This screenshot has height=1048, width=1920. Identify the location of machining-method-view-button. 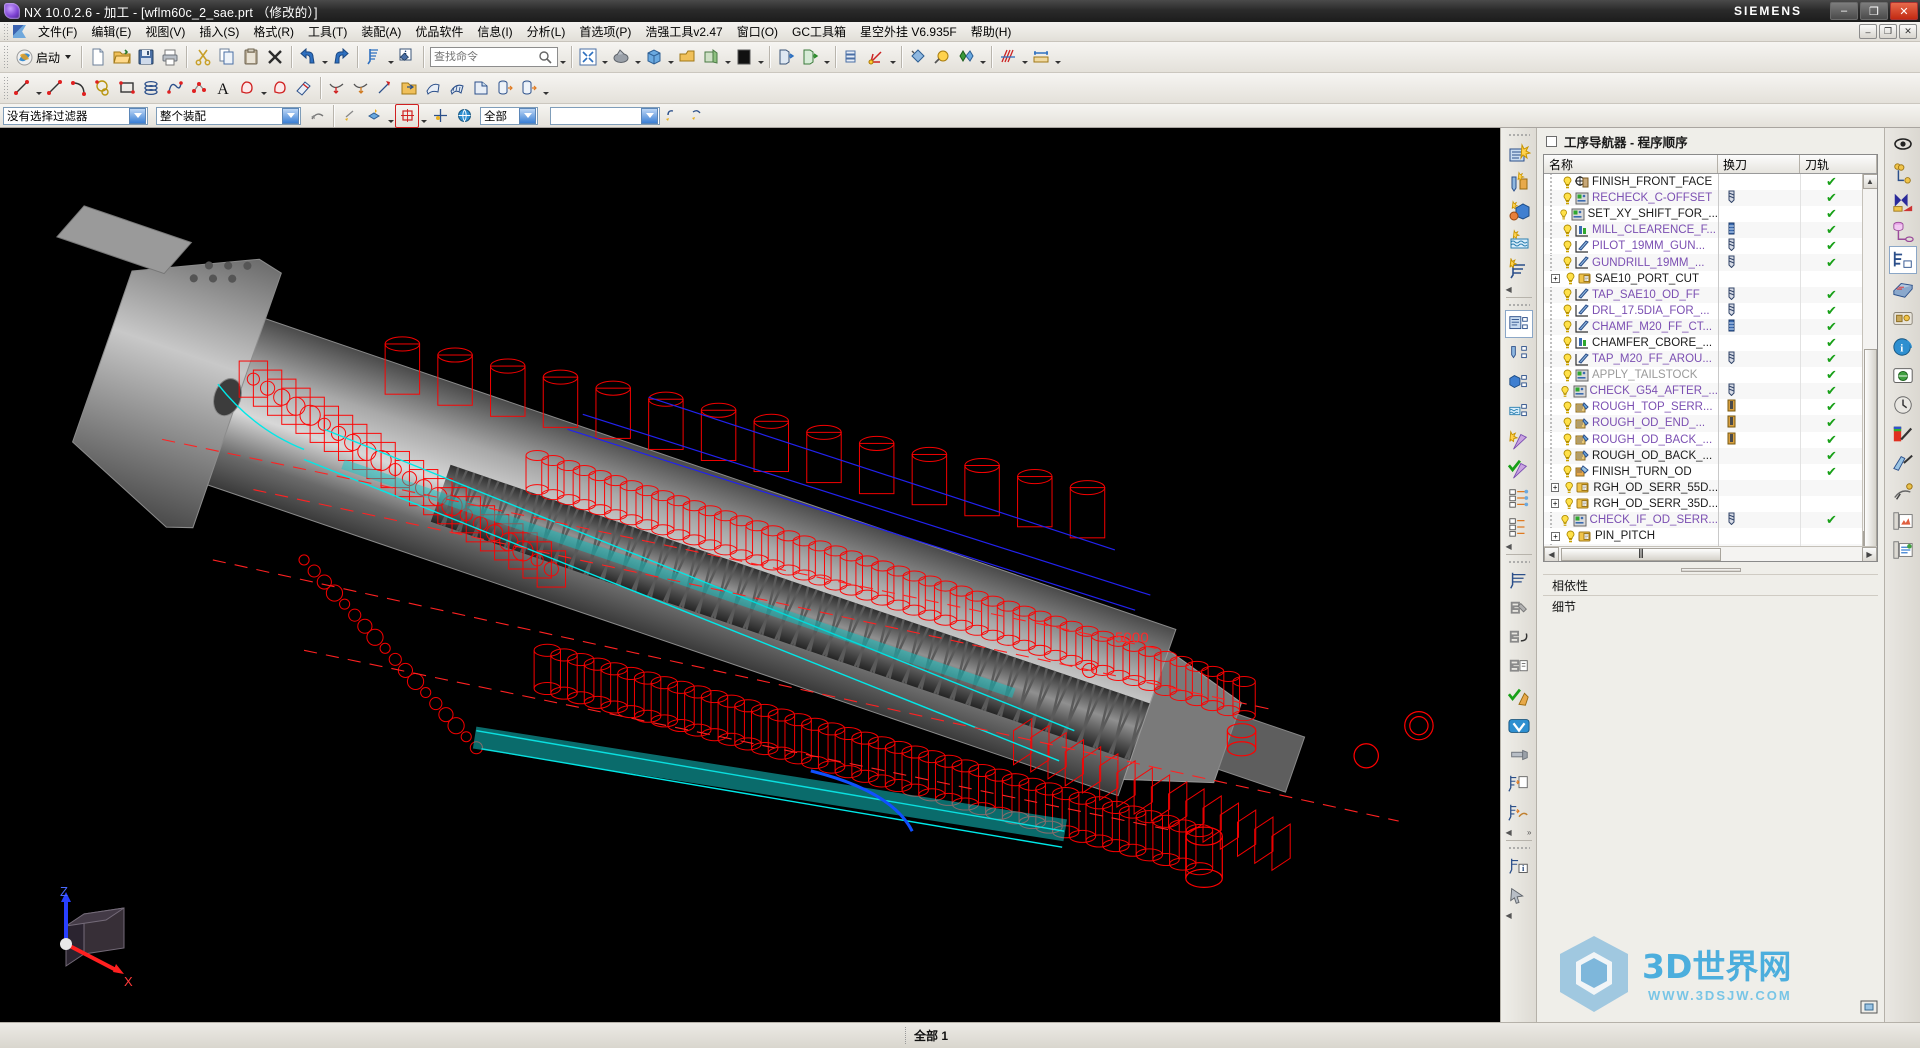
(1519, 411).